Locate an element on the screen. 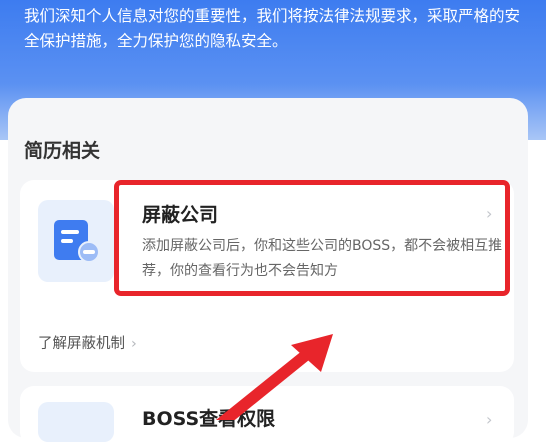 The width and height of the screenshot is (546, 446). section-title: 简历相关 is located at coordinates (62, 151).